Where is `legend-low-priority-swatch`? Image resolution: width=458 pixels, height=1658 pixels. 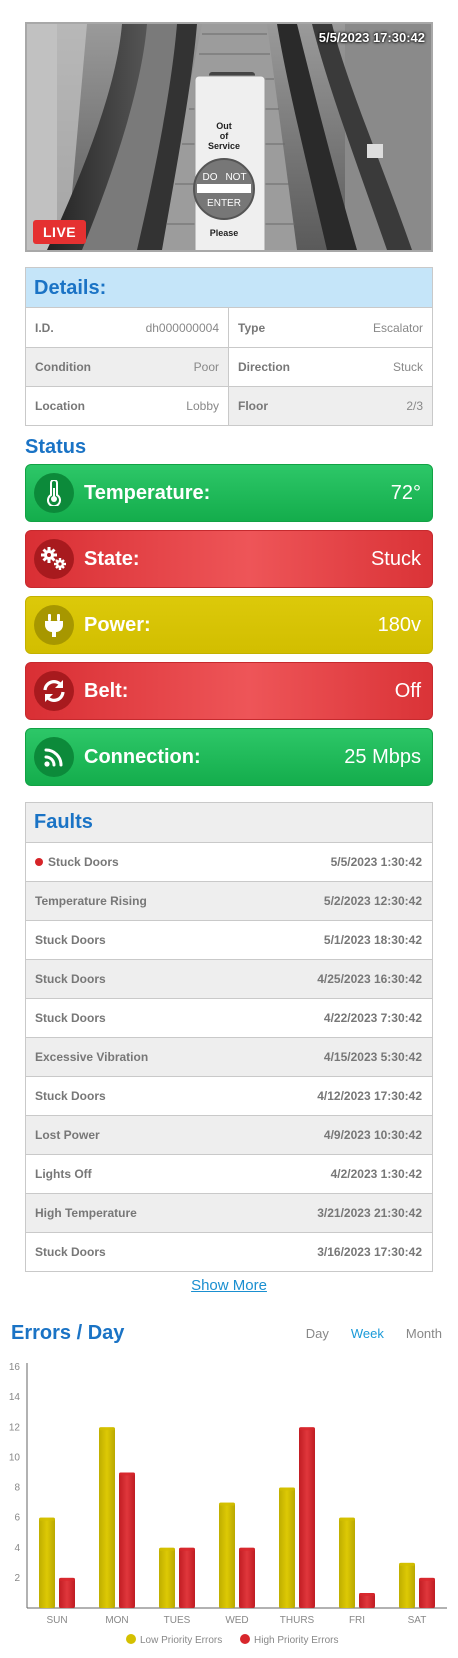
legend-low-priority-swatch is located at coordinates (131, 1639).